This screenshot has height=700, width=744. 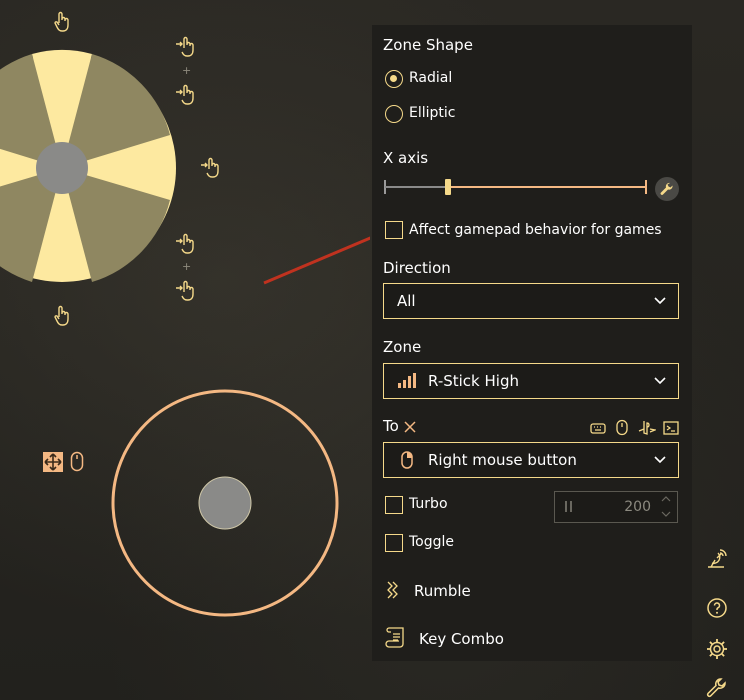 What do you see at coordinates (391, 426) in the screenshot?
I see `to-title: To` at bounding box center [391, 426].